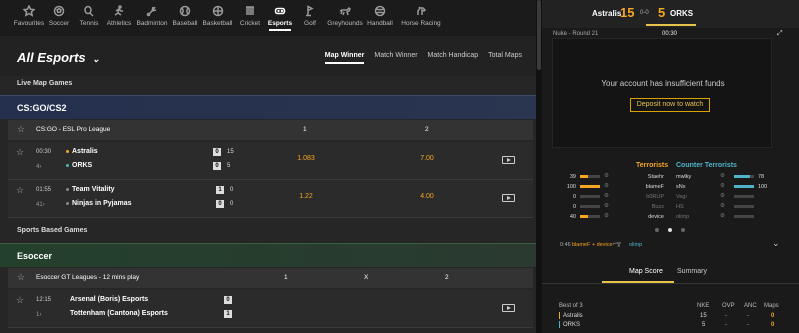 Image resolution: width=799 pixels, height=333 pixels. What do you see at coordinates (671, 25) in the screenshot?
I see `scoreboard-active-bar` at bounding box center [671, 25].